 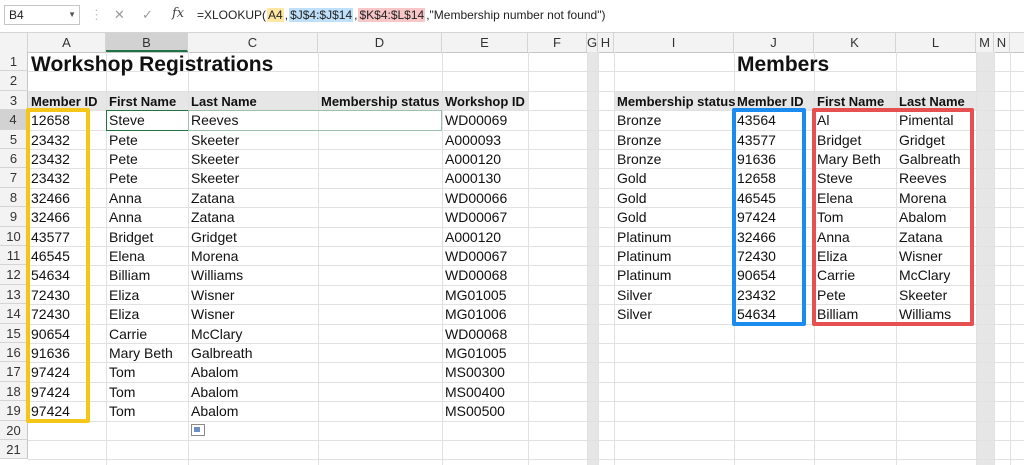 I want to click on column-header-m: M, so click(x=985, y=42).